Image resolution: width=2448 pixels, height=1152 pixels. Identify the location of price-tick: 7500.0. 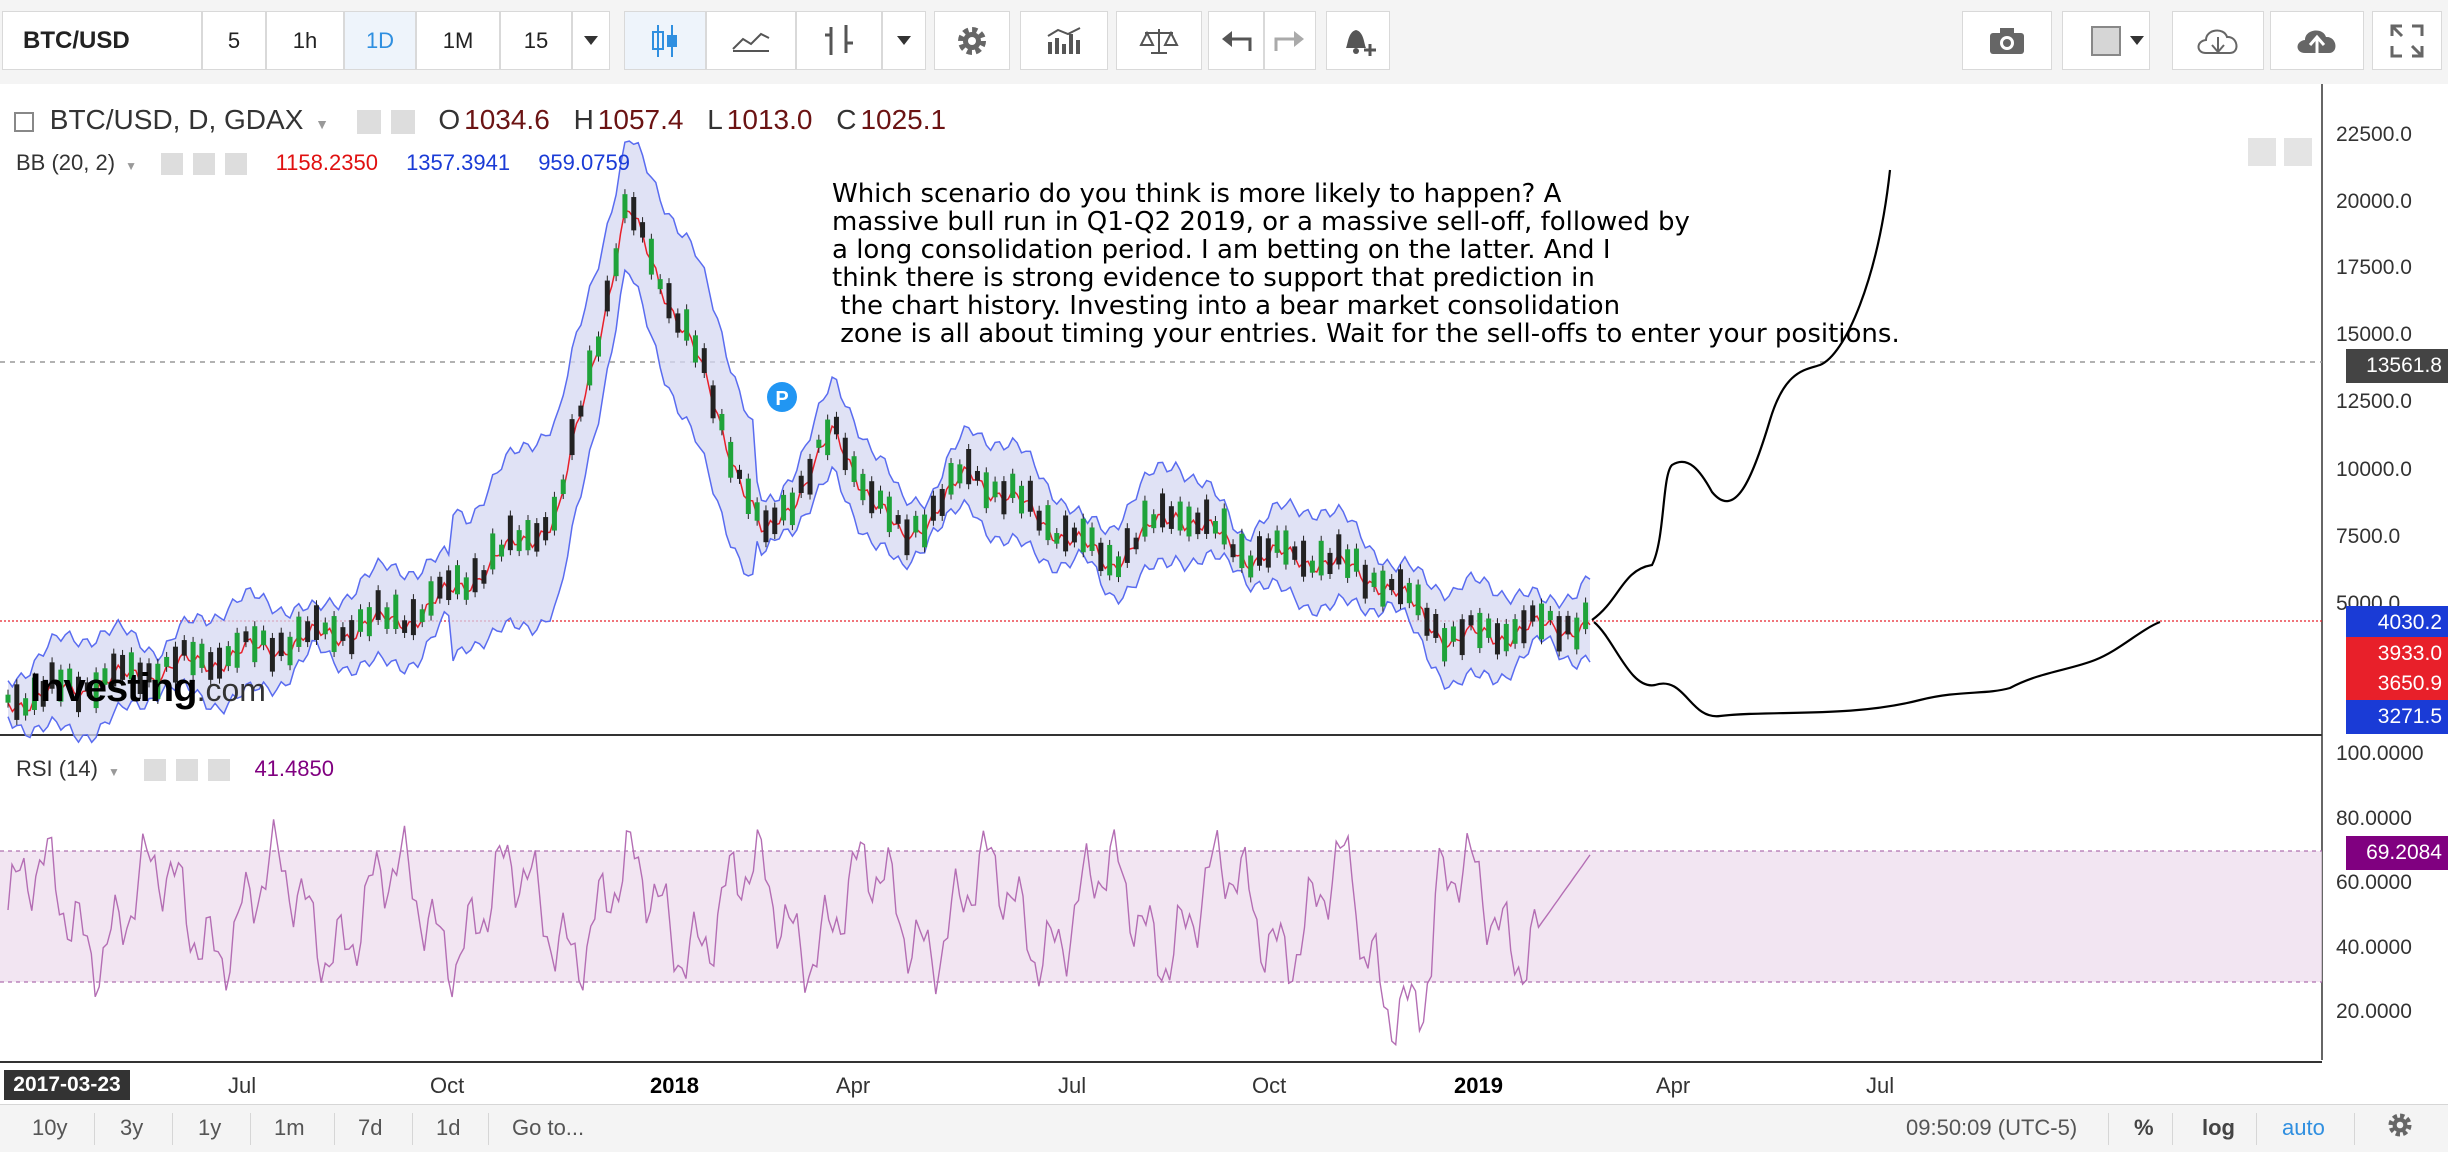
(2368, 536).